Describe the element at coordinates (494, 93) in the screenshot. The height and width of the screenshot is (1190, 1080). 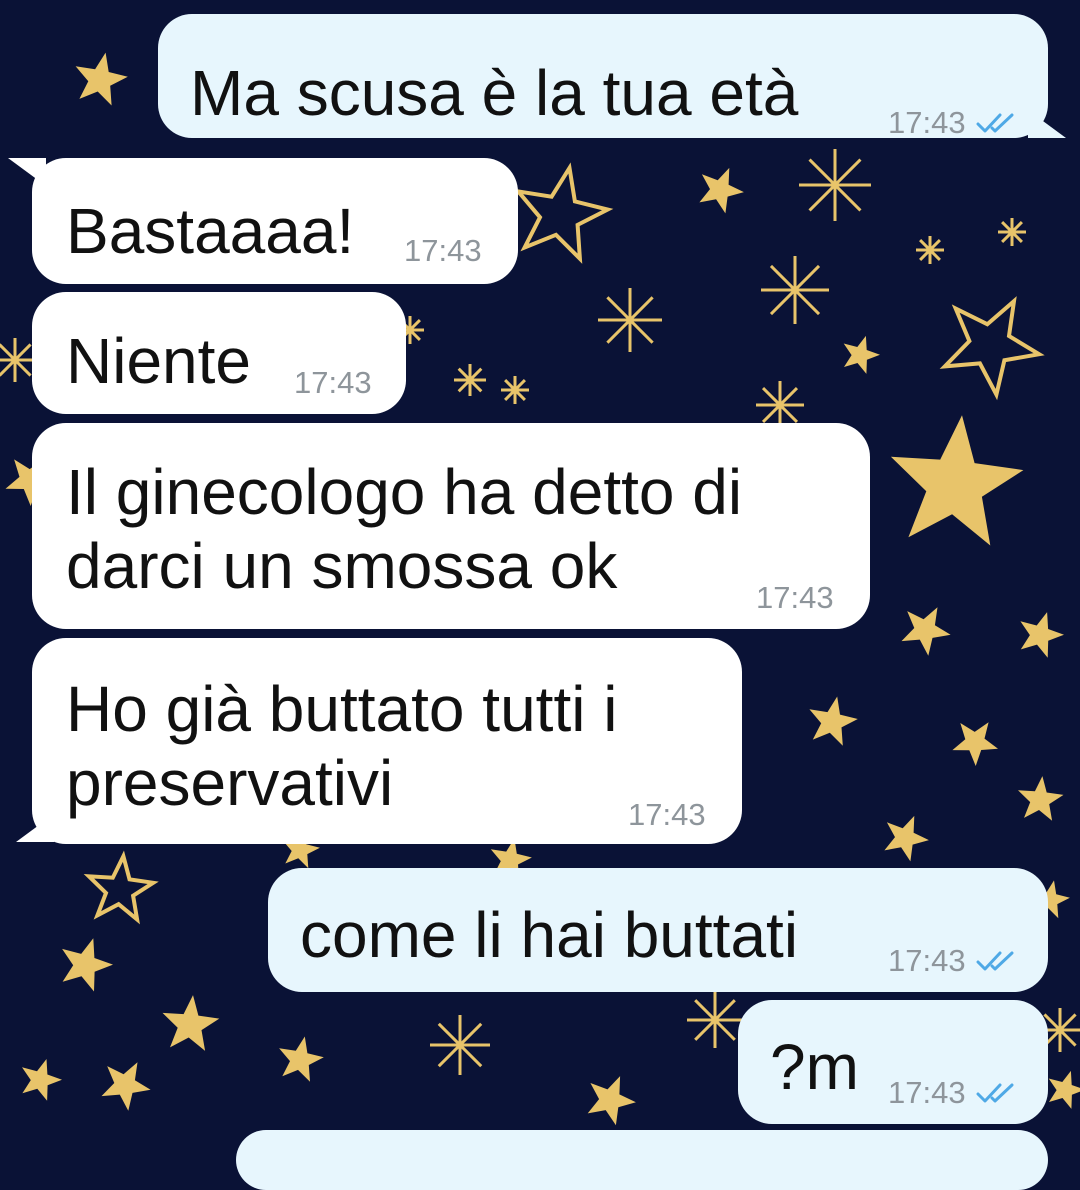
I see `message-text: Ma scusa è la tua età` at that location.